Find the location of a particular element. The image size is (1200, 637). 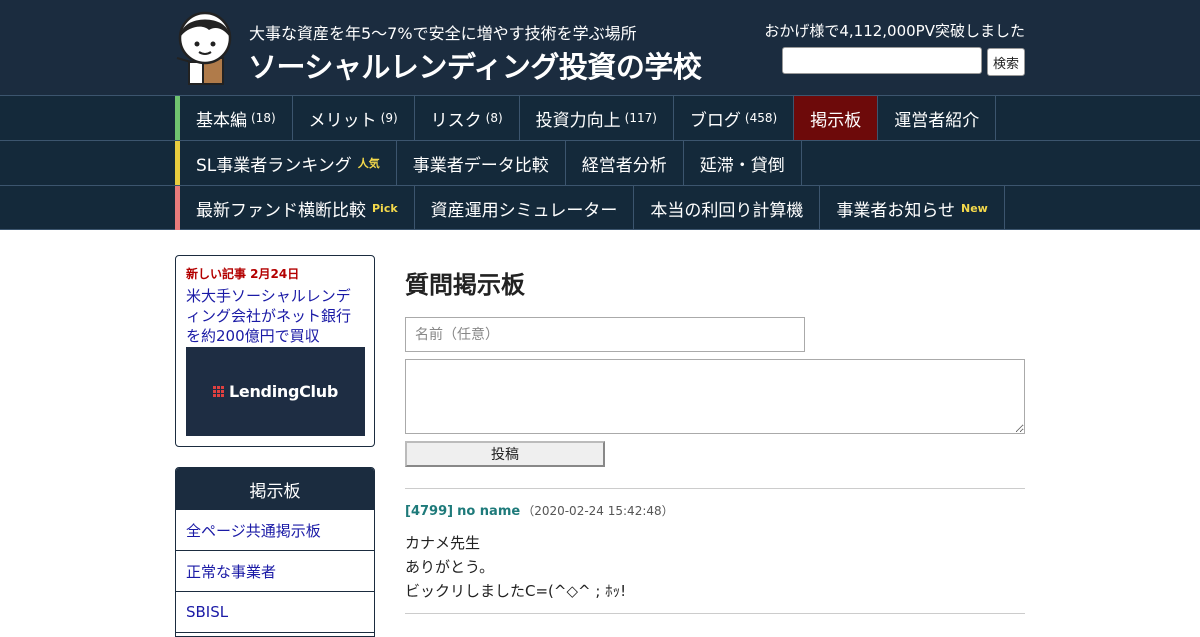

nav-item-skill-up: 投資力向上 (117) is located at coordinates (597, 118).